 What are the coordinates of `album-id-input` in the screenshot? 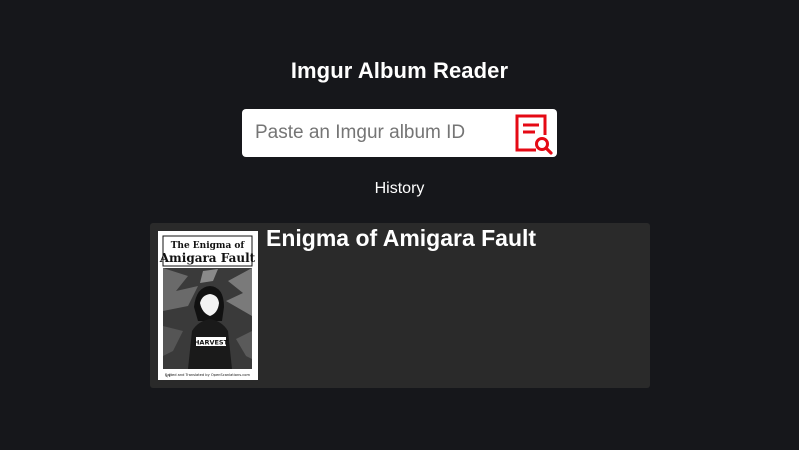 It's located at (376, 133).